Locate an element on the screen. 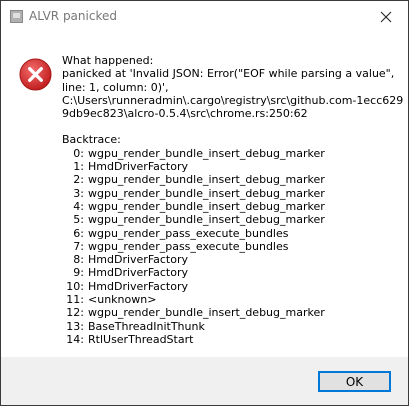 The height and width of the screenshot is (406, 409). backtrace-frame: 5: wgpu_render_bundle_insert_debug_marker is located at coordinates (230, 219).